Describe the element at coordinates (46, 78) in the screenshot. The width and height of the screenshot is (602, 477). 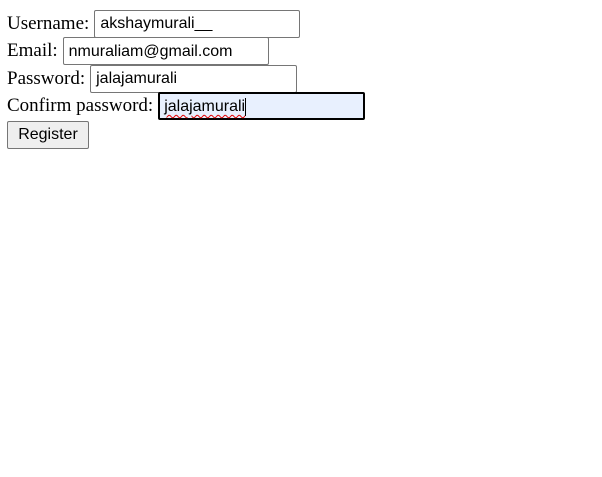
I see `password-label: Password:` at that location.